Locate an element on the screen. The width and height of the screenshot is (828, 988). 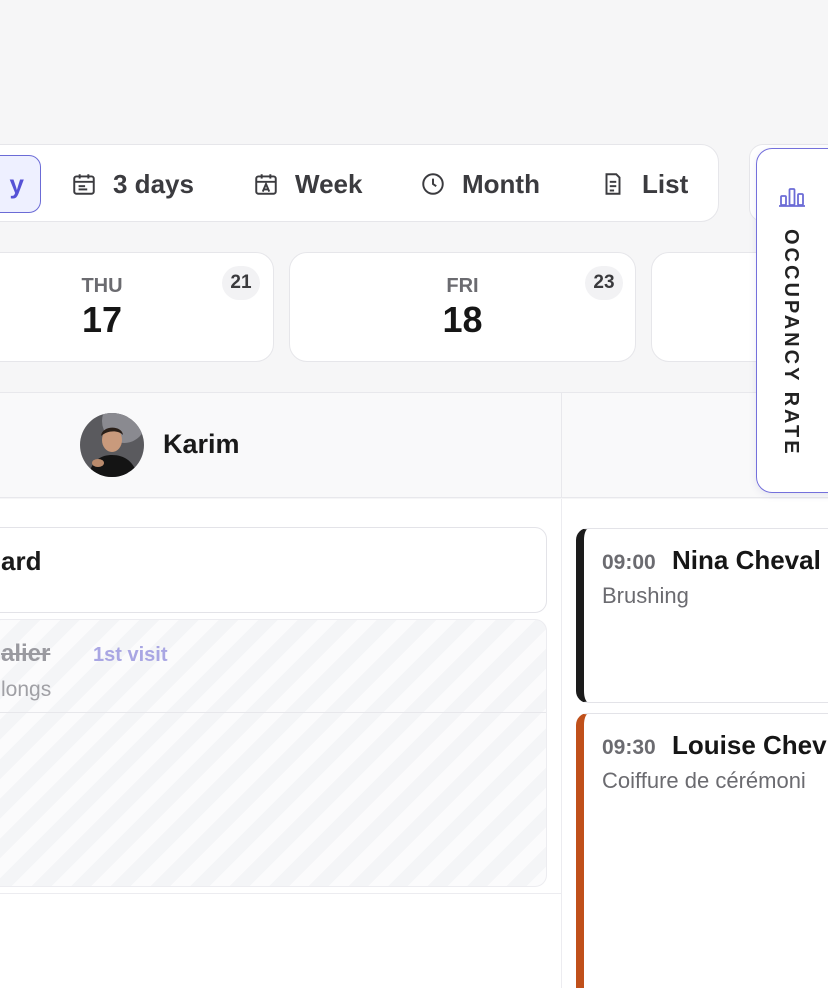
day-of-week: FRI is located at coordinates (462, 286).